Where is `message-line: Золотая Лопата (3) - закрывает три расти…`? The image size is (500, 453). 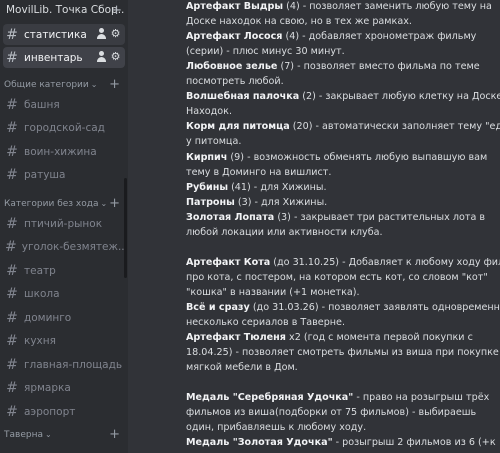 message-line: Золотая Лопата (3) - закрывает три расти… is located at coordinates (343, 218).